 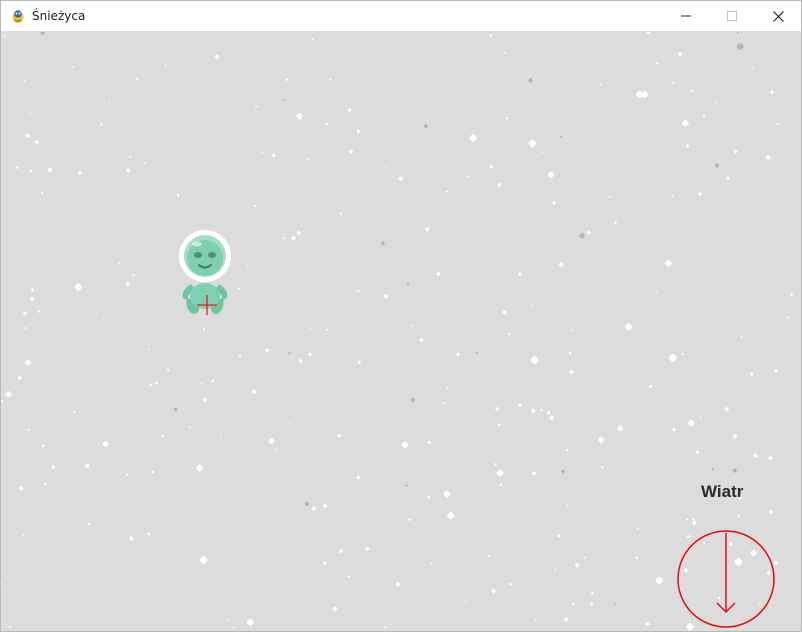 I want to click on maximize-icon, so click(x=732, y=16).